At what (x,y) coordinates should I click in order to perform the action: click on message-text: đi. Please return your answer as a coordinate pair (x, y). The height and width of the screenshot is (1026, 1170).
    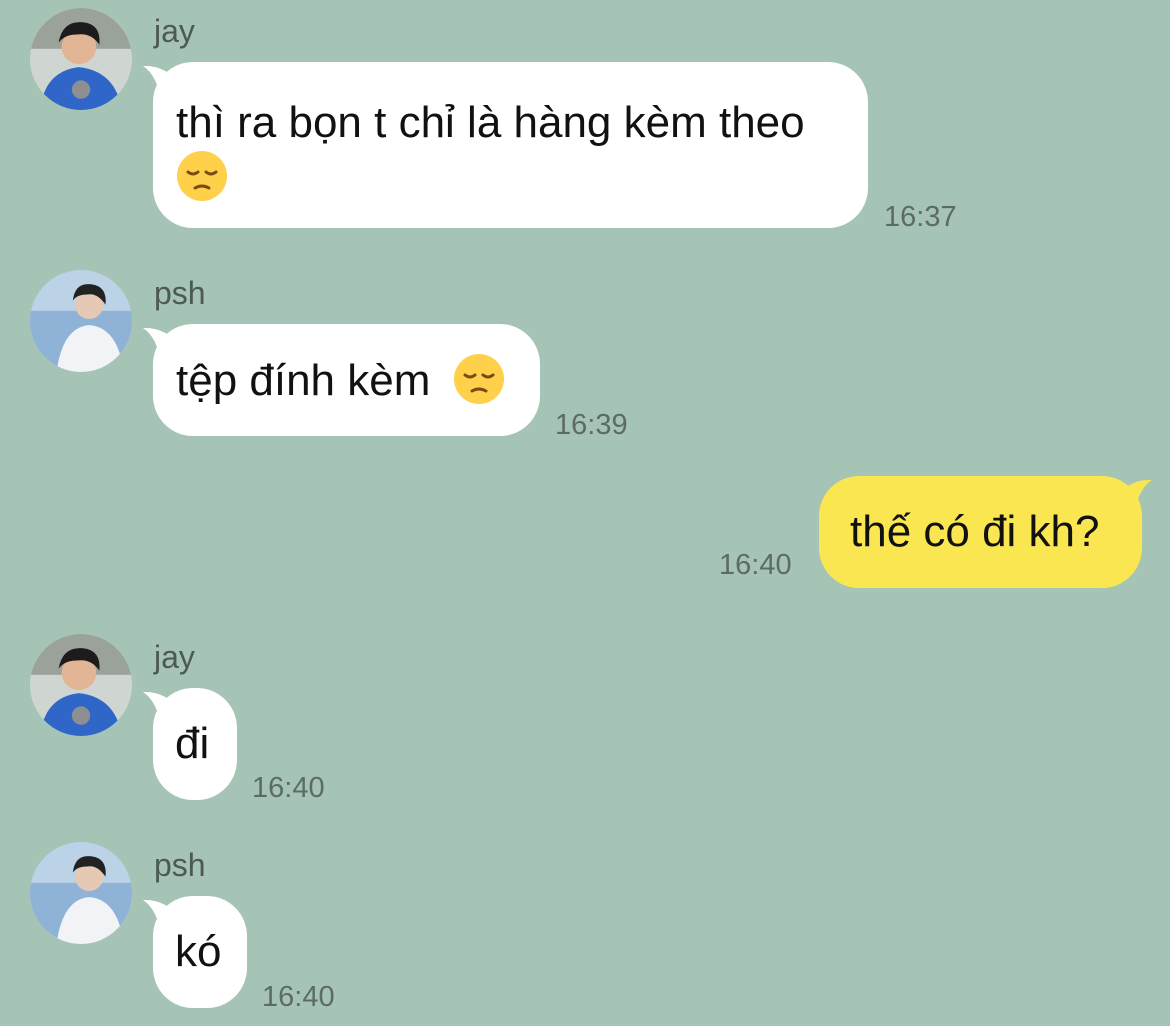
    Looking at the image, I should click on (192, 743).